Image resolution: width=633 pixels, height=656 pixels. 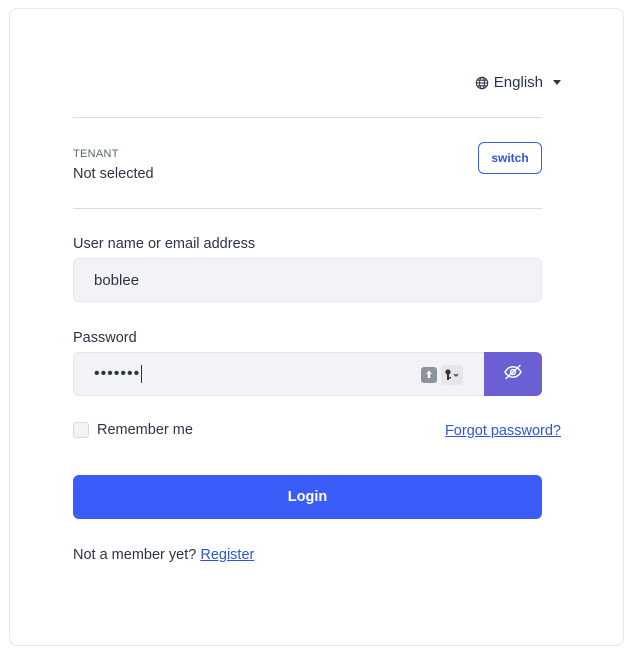 What do you see at coordinates (557, 82) in the screenshot?
I see `chevron-down-icon` at bounding box center [557, 82].